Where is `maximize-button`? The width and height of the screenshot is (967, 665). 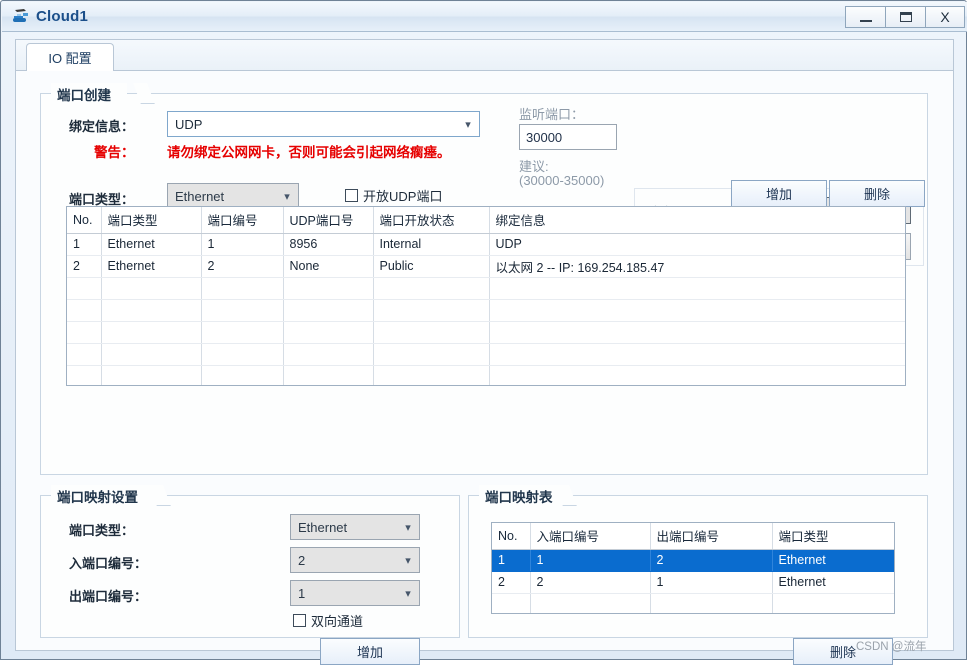 maximize-button is located at coordinates (905, 17).